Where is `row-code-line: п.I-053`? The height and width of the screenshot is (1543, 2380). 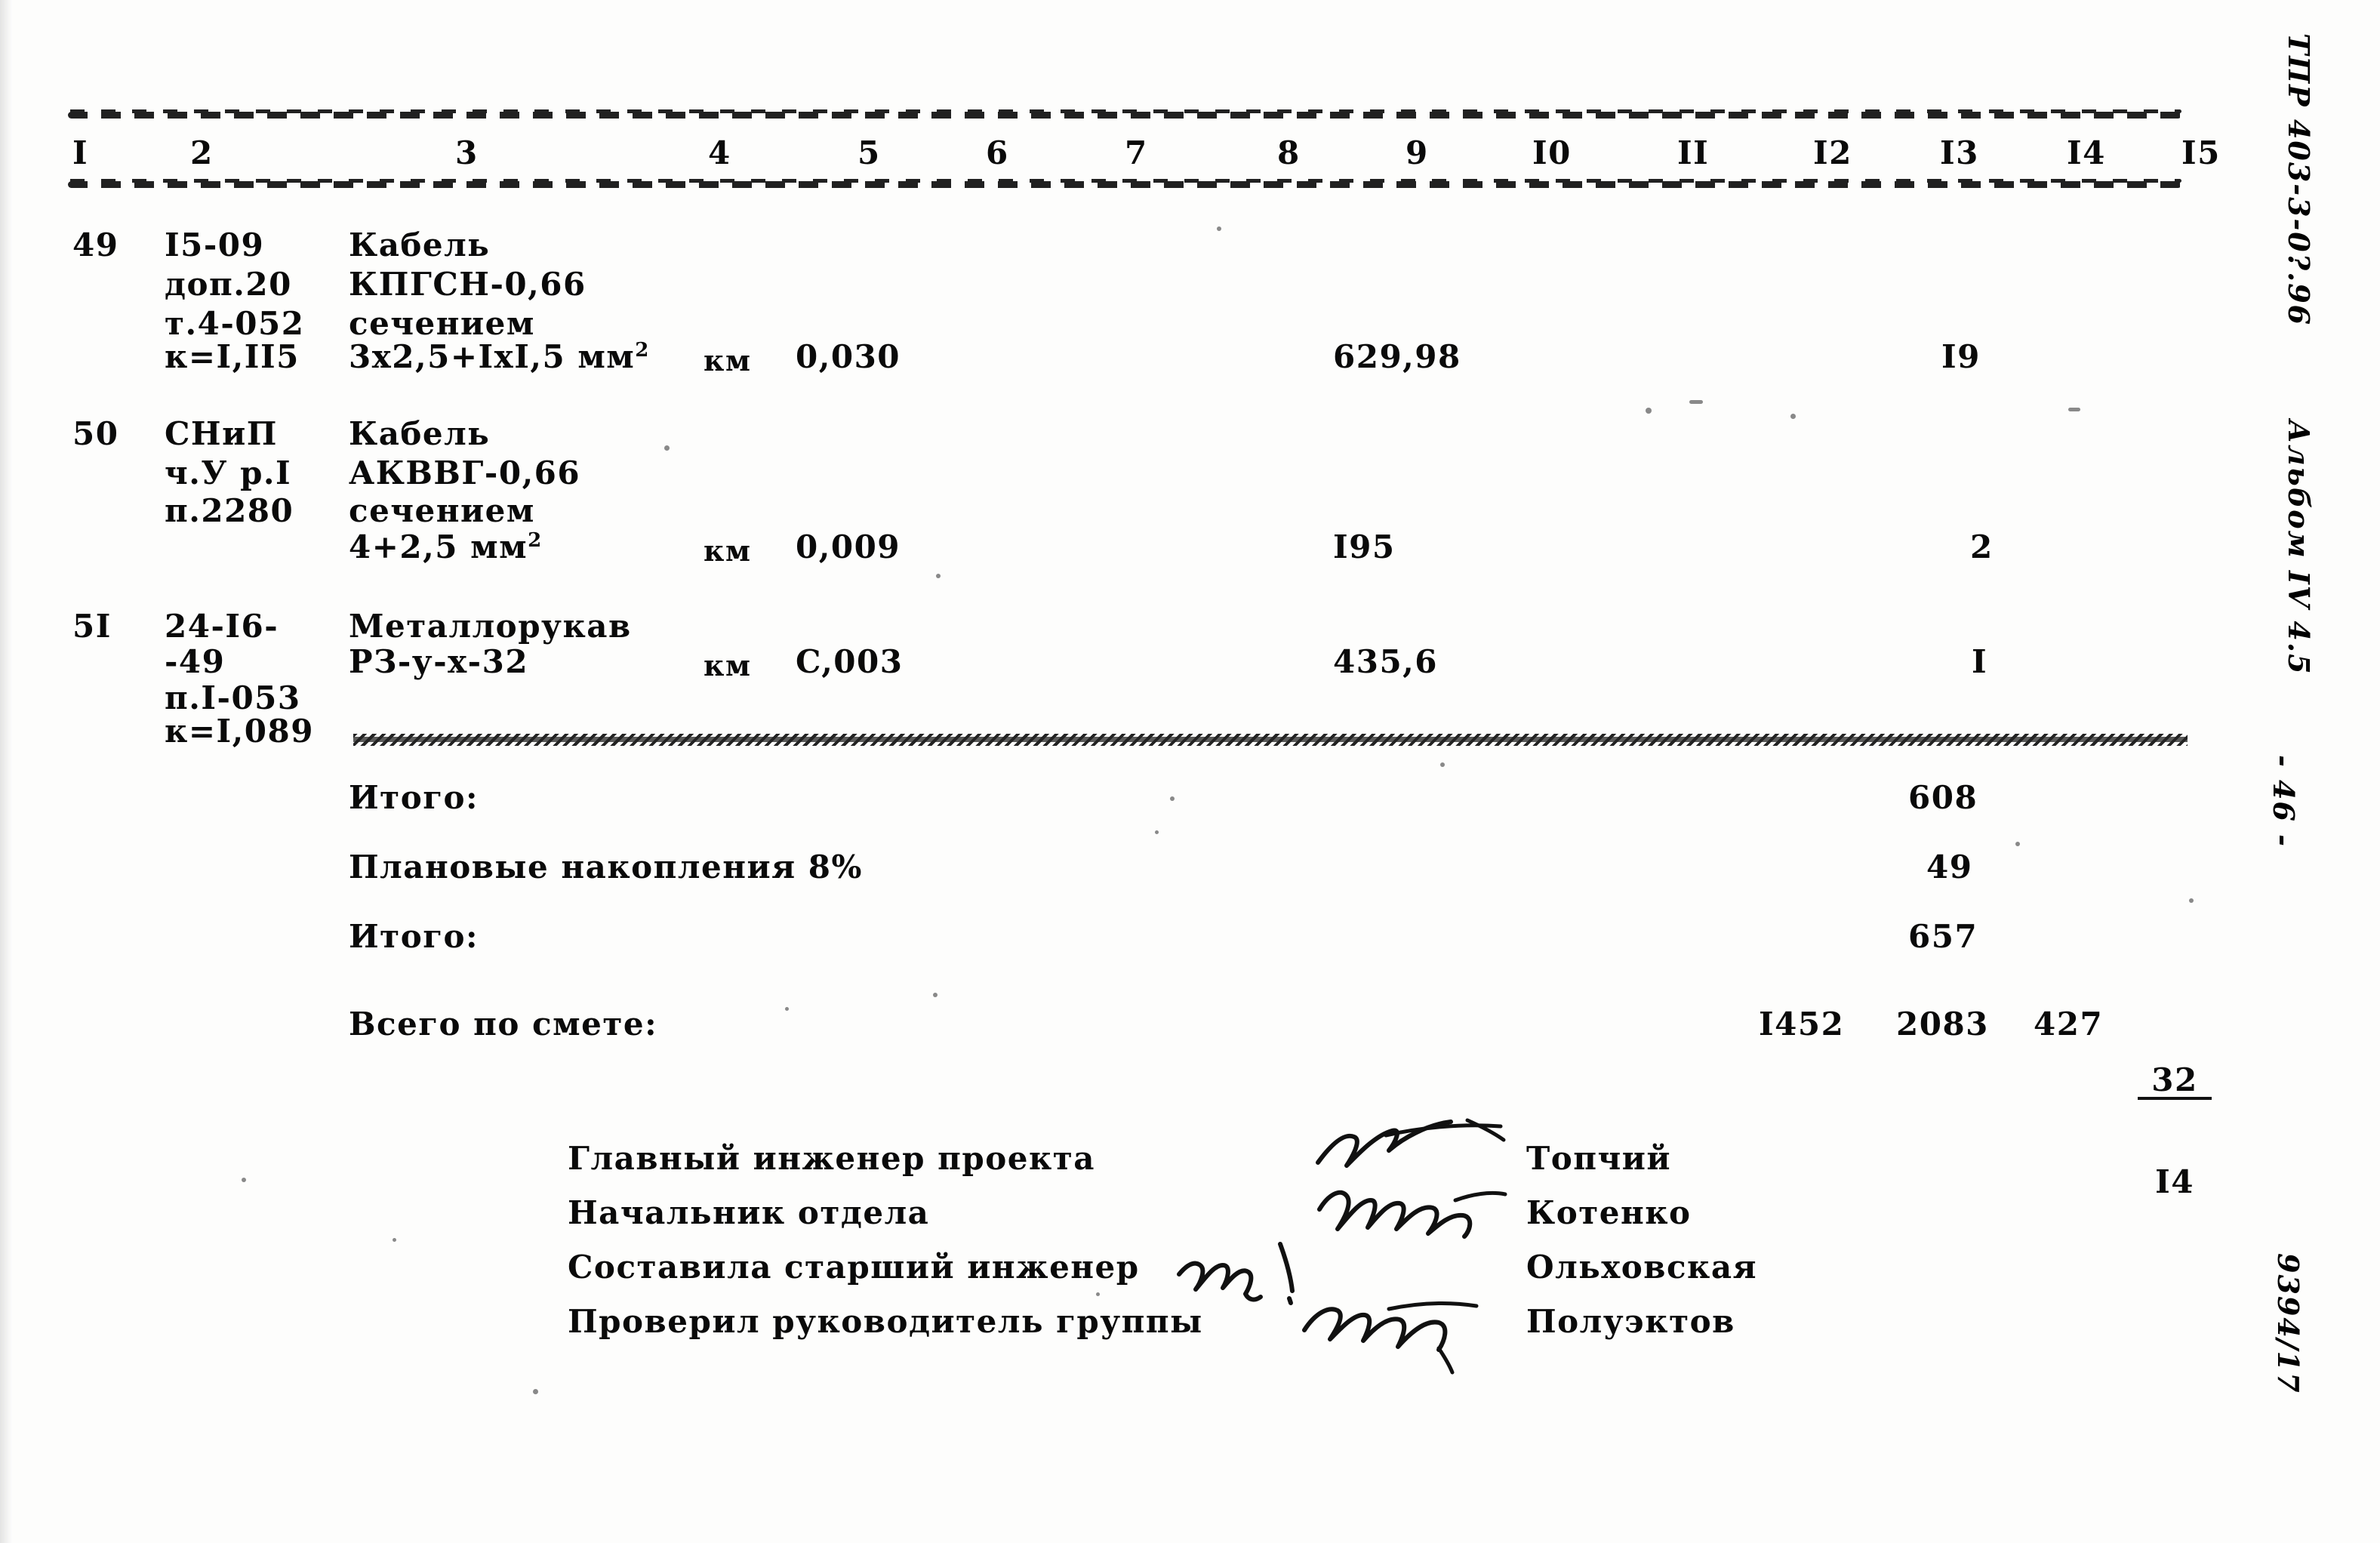 row-code-line: п.I-053 is located at coordinates (233, 697).